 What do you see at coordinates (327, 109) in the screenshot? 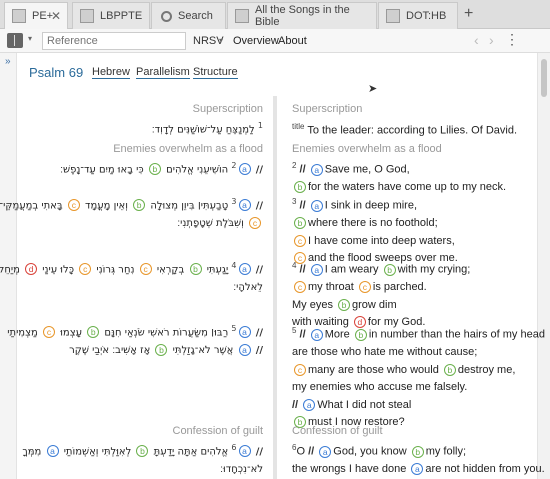
I see `section-heading-english: Superscription` at bounding box center [327, 109].